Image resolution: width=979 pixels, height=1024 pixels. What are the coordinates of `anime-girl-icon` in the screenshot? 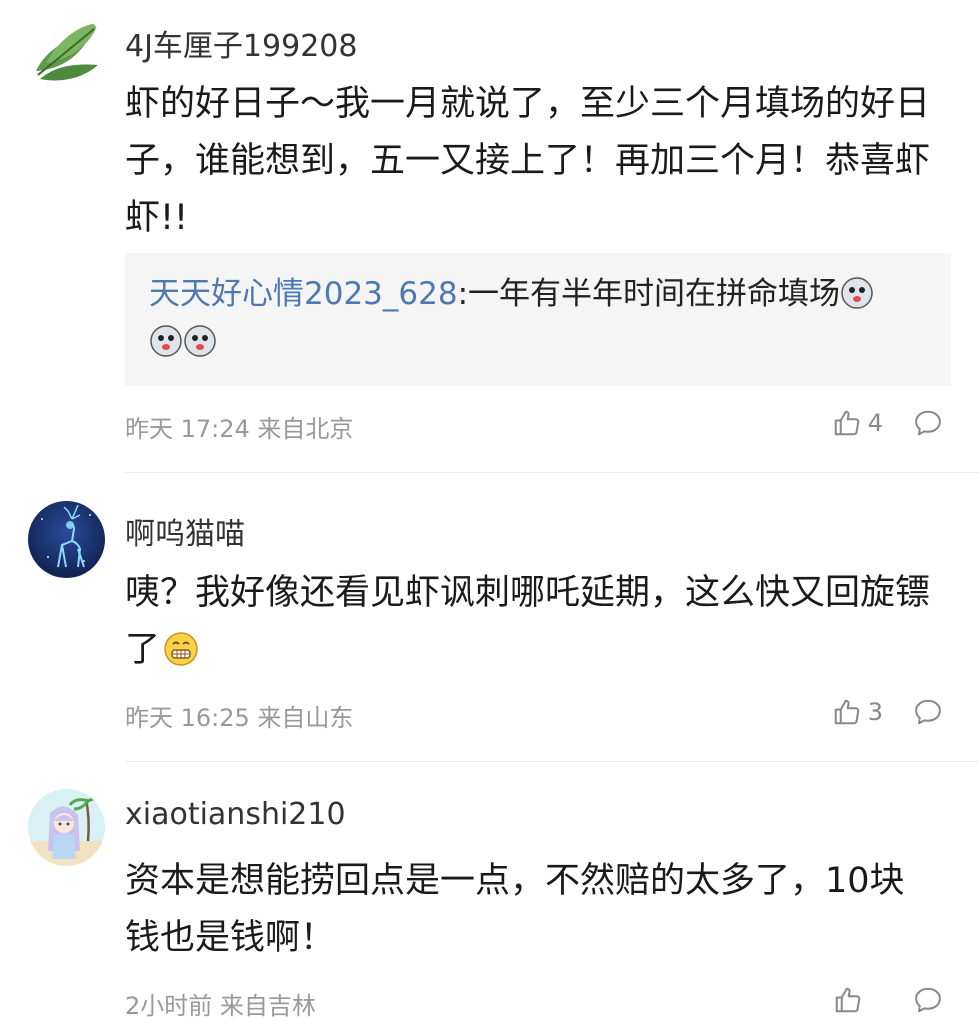 It's located at (66, 827).